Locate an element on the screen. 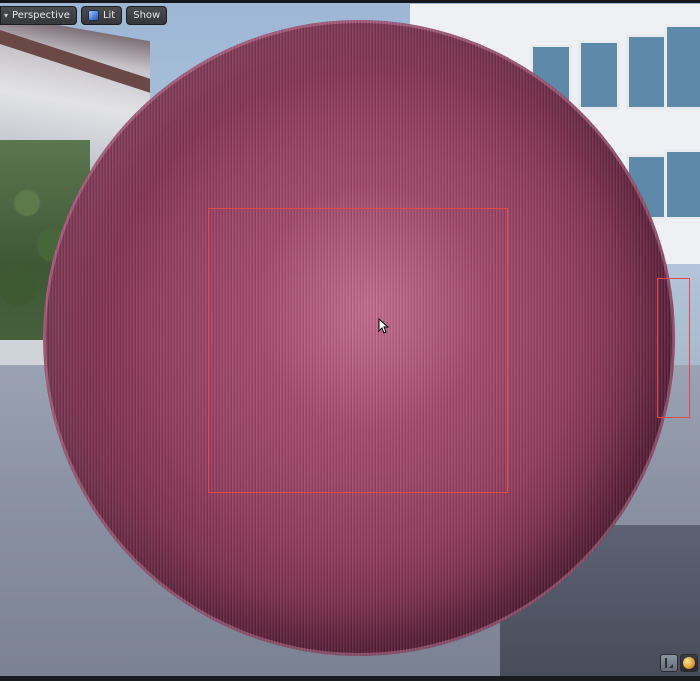 The height and width of the screenshot is (681, 700). material-preview-icon is located at coordinates (689, 663).